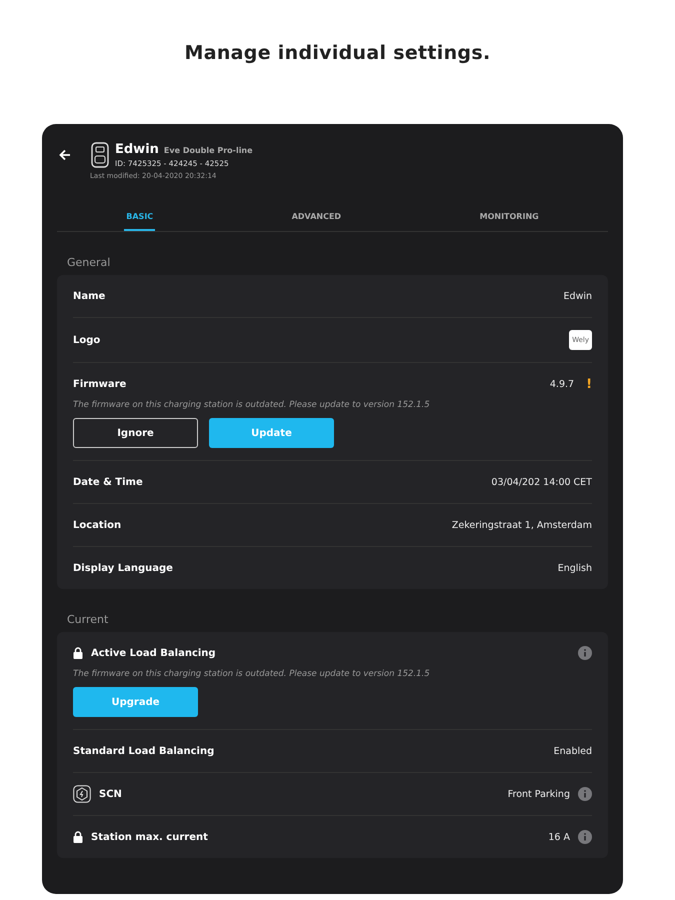  I want to click on setting-label: SCN, so click(110, 794).